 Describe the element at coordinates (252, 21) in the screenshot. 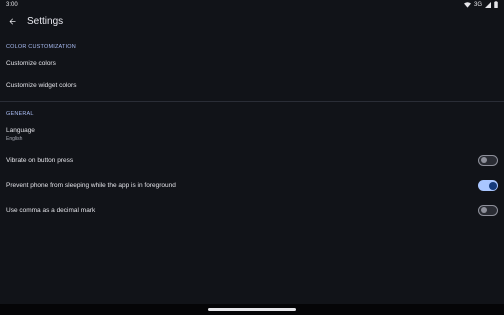

I see `app-bar: Settings` at that location.